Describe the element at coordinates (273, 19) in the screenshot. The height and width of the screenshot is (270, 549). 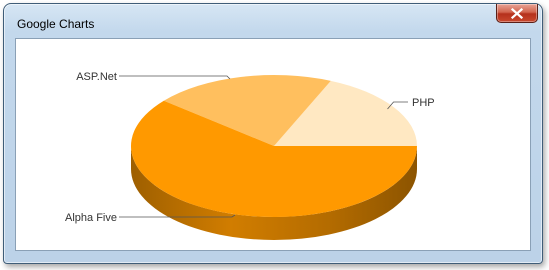
I see `title-bar: Google Charts` at that location.